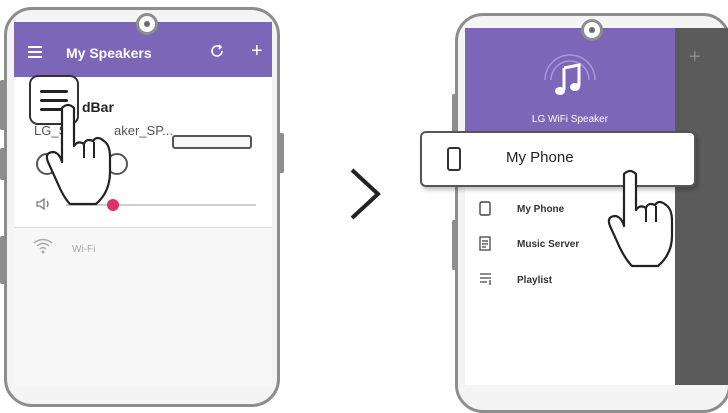  What do you see at coordinates (592, 30) in the screenshot?
I see `right-phone-camera-notch` at bounding box center [592, 30].